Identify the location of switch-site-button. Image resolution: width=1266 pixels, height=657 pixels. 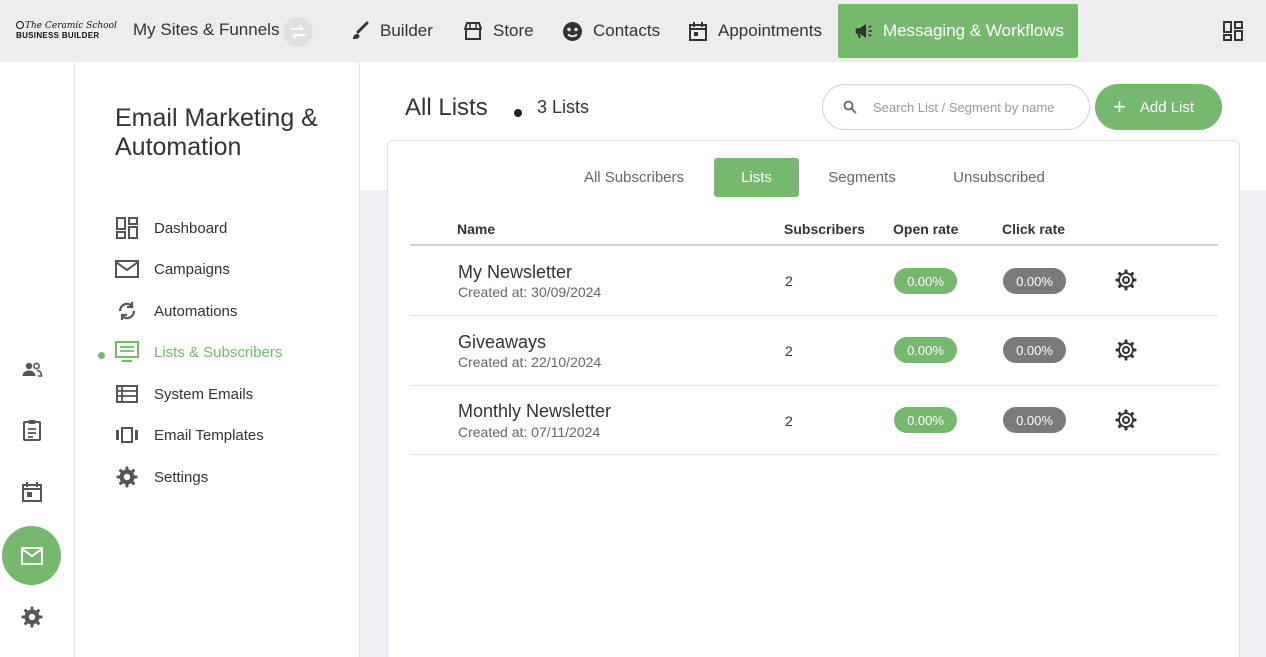
(298, 32).